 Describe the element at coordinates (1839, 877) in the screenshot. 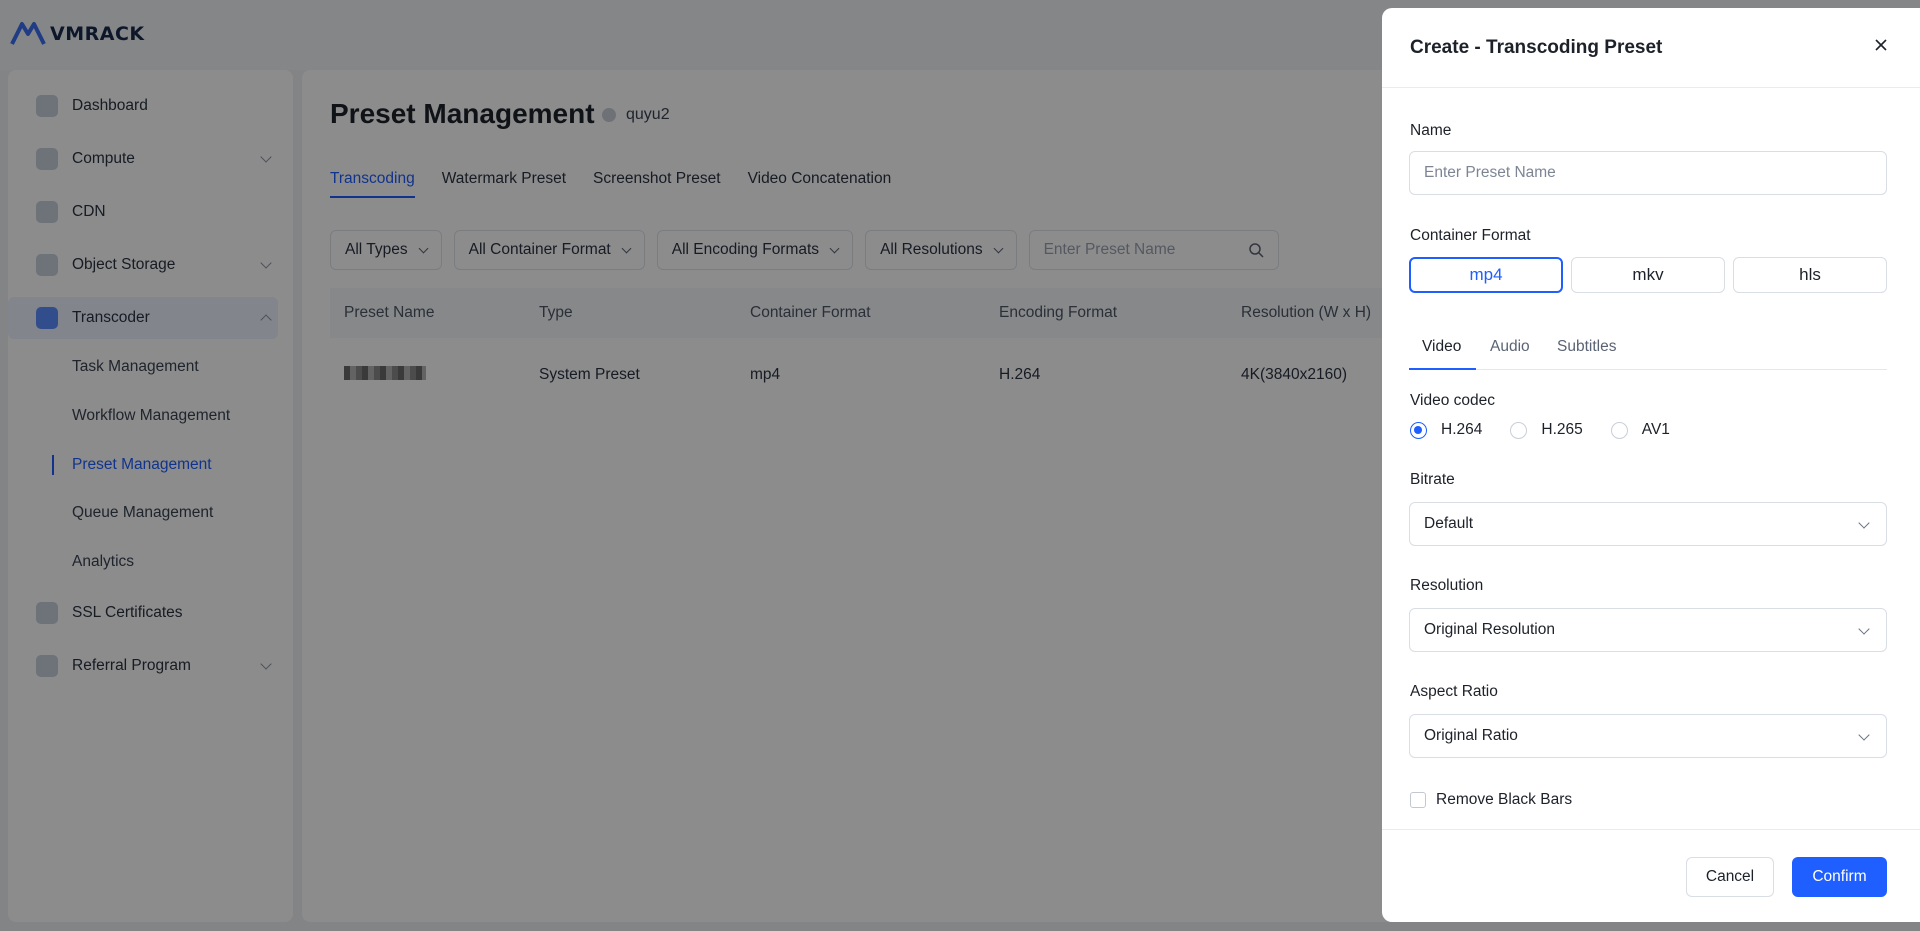

I see `confirm-button: Confirm` at that location.